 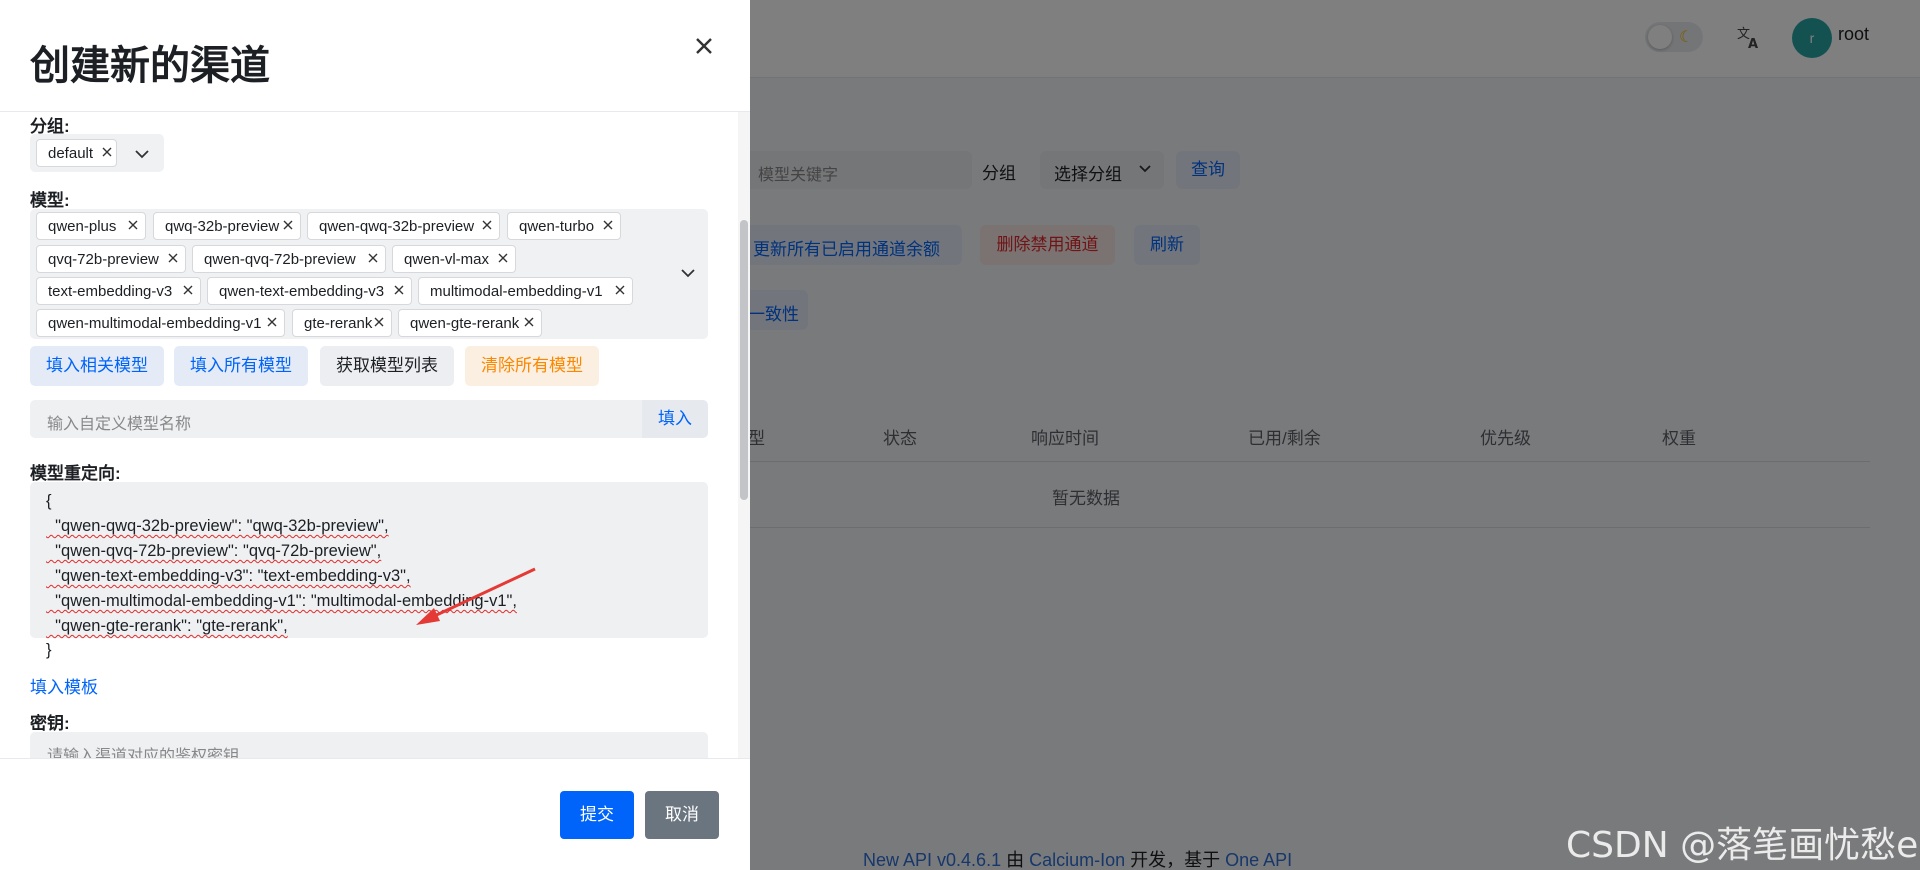 I want to click on model-tag: text-embedding-v3, so click(x=118, y=291).